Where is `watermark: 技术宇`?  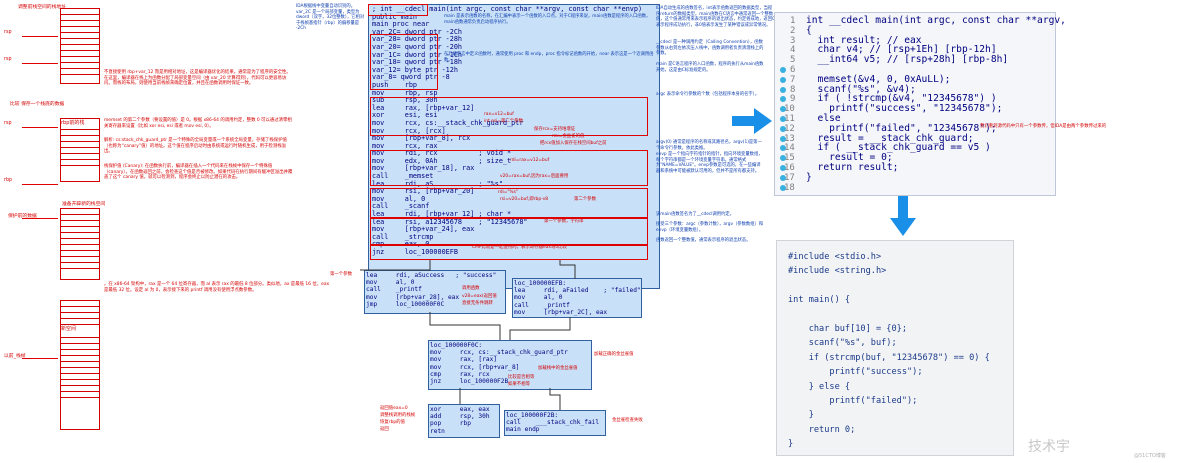
watermark: 技术宇 is located at coordinates (1049, 447).